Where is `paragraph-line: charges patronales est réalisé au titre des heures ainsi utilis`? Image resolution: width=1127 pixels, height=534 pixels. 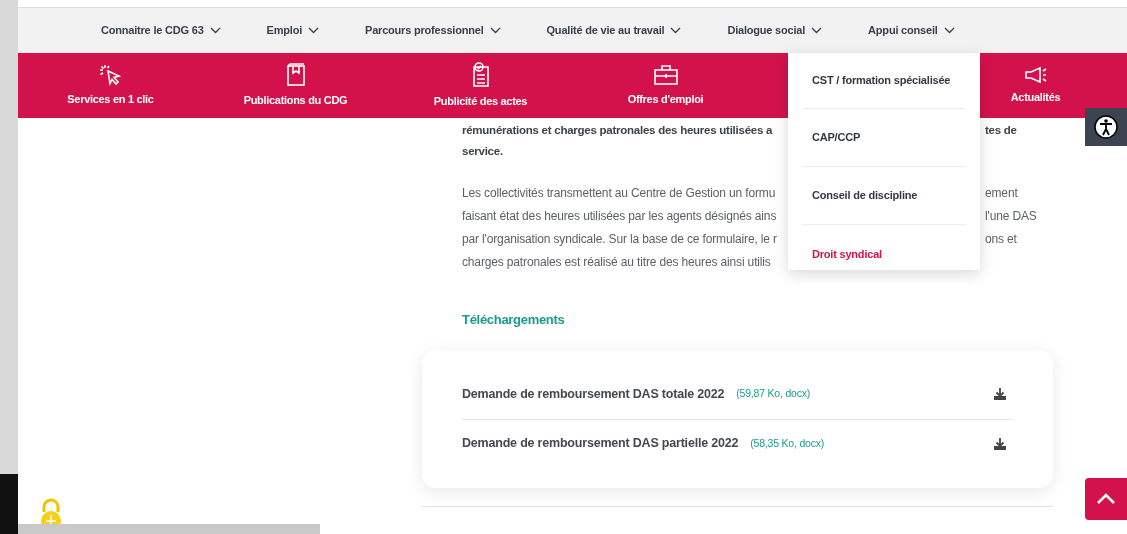
paragraph-line: charges patronales est réalisé au titre des heures ainsi utilis is located at coordinates (617, 262).